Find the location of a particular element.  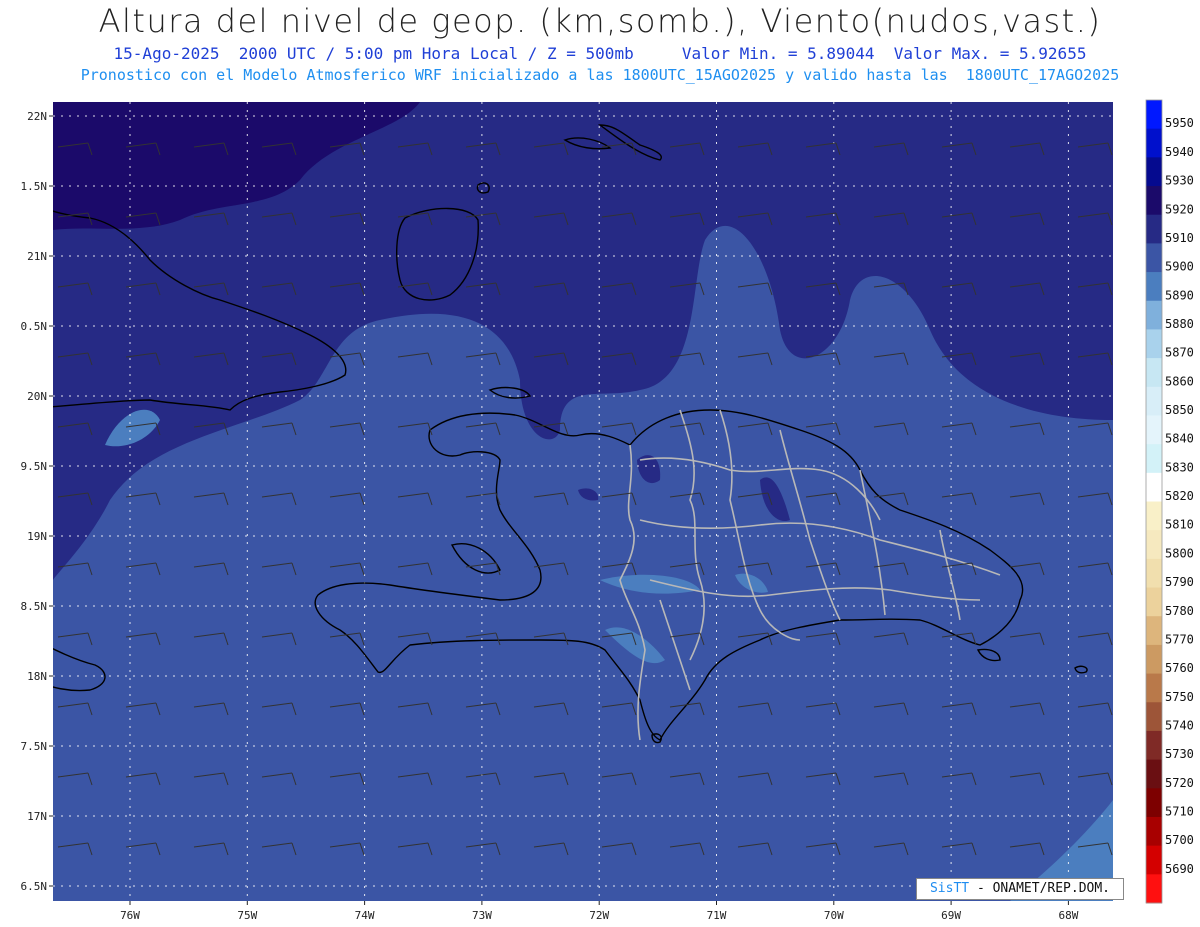

lon-label: 75W is located at coordinates (247, 915).